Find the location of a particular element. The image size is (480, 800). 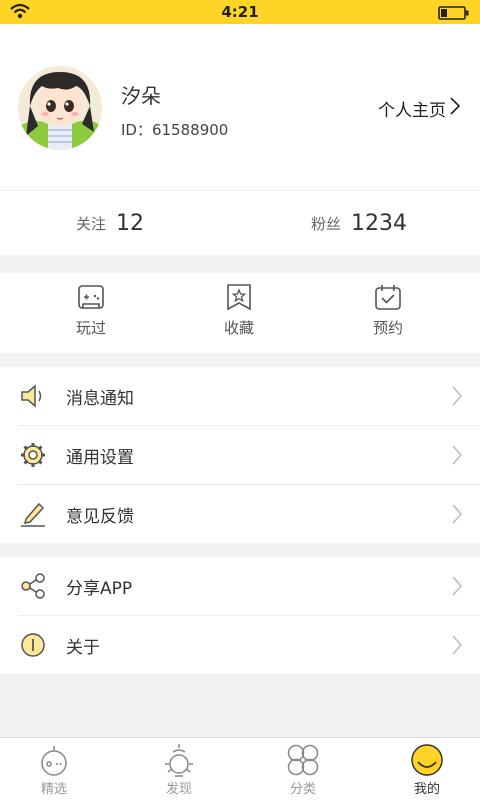

favorites-label: 收藏 is located at coordinates (238, 328).